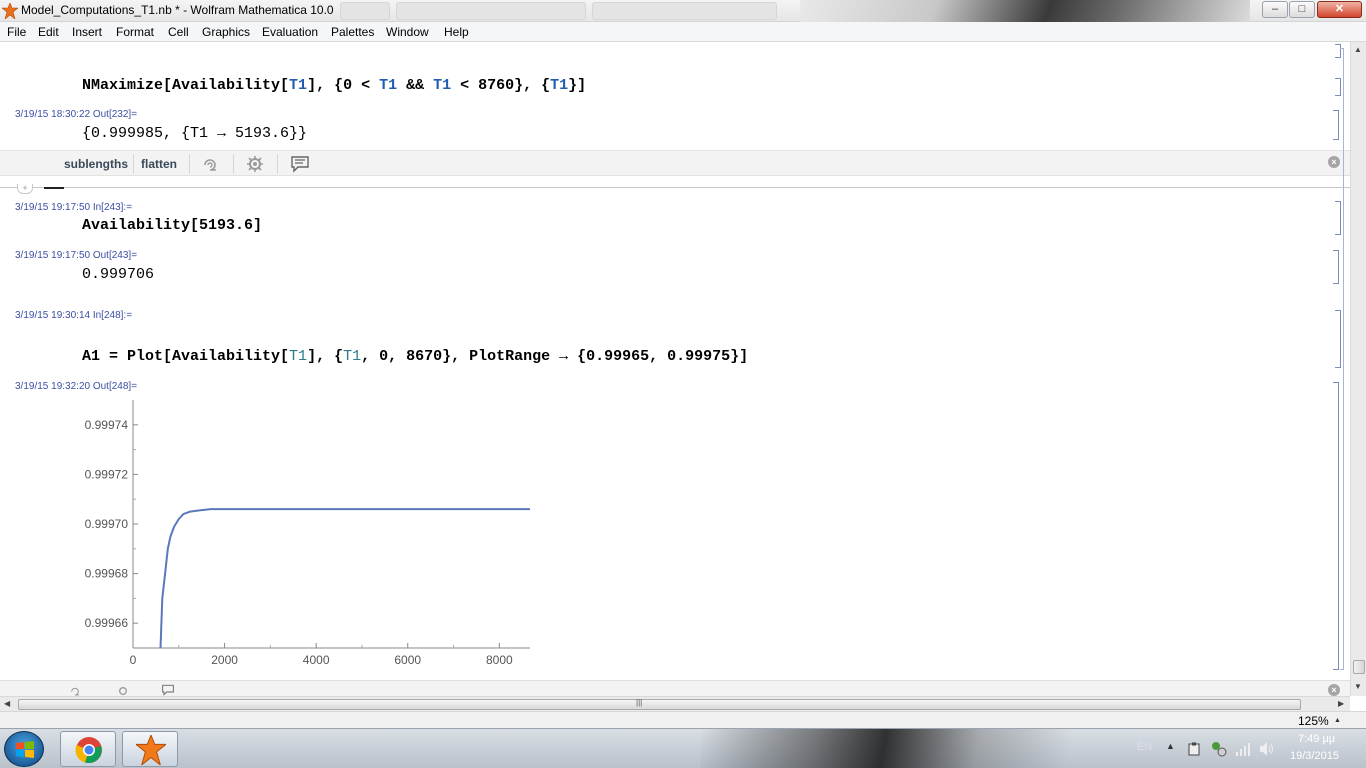  Describe the element at coordinates (290, 32) in the screenshot. I see `menu-evaluation: Evaluation` at that location.